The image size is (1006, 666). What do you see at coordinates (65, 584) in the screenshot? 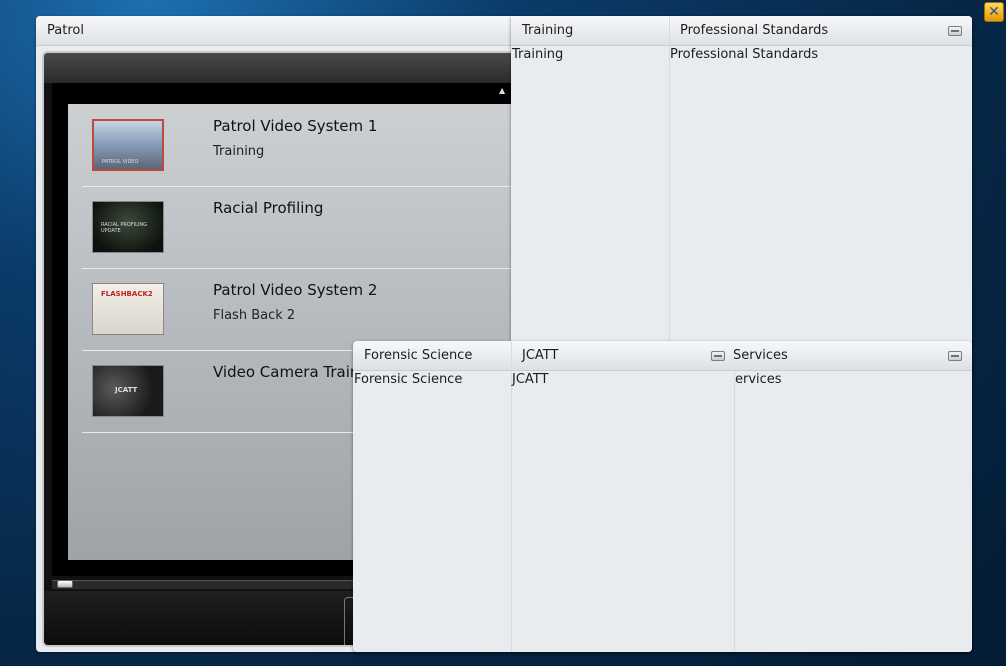
I see `scrub-handle` at bounding box center [65, 584].